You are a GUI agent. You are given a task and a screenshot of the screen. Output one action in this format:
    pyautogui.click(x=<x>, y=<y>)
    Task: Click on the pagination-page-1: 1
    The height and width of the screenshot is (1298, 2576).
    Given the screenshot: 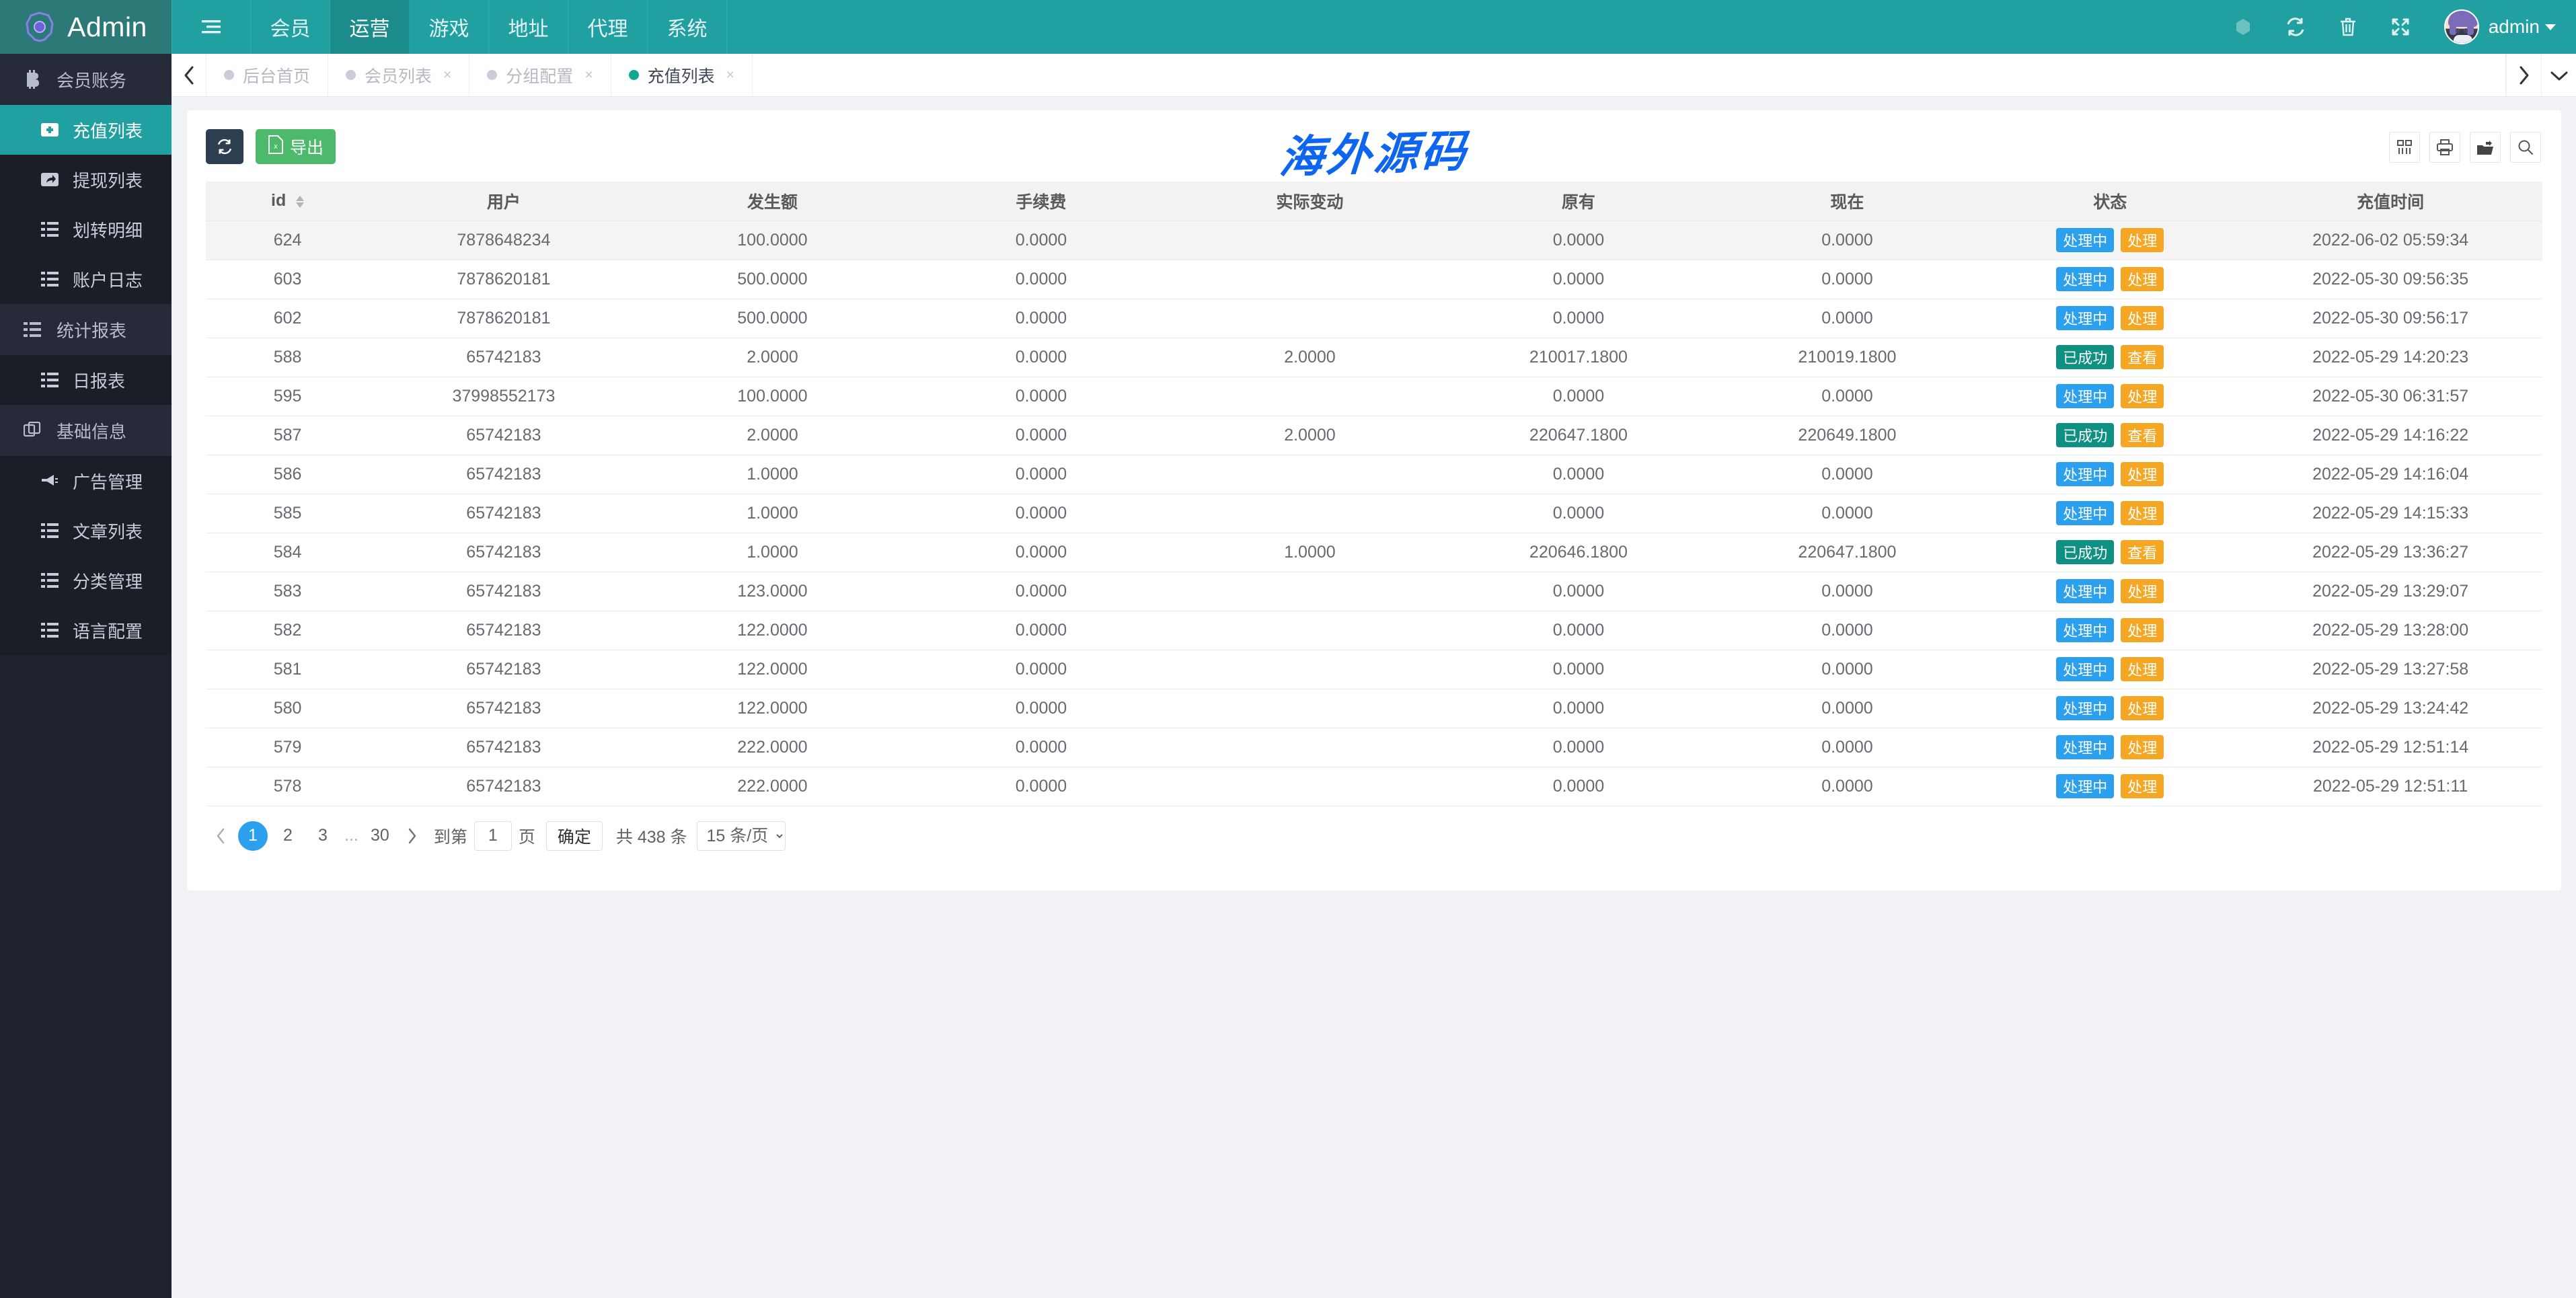 What is the action you would take?
    pyautogui.click(x=253, y=835)
    